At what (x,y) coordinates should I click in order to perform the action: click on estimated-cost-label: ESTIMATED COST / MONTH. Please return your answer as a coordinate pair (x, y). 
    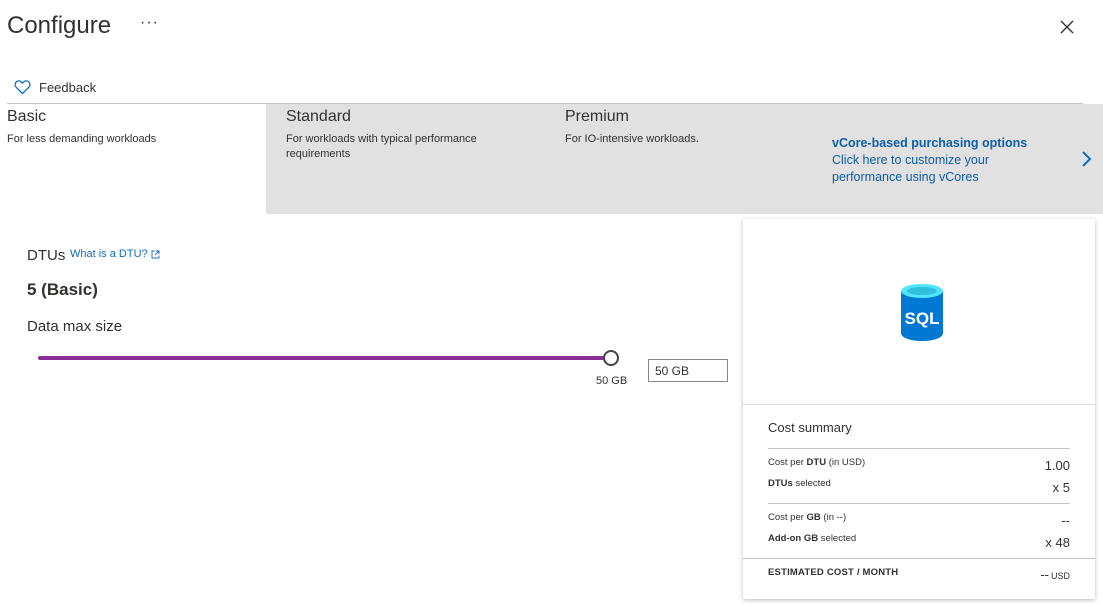
    Looking at the image, I should click on (833, 572).